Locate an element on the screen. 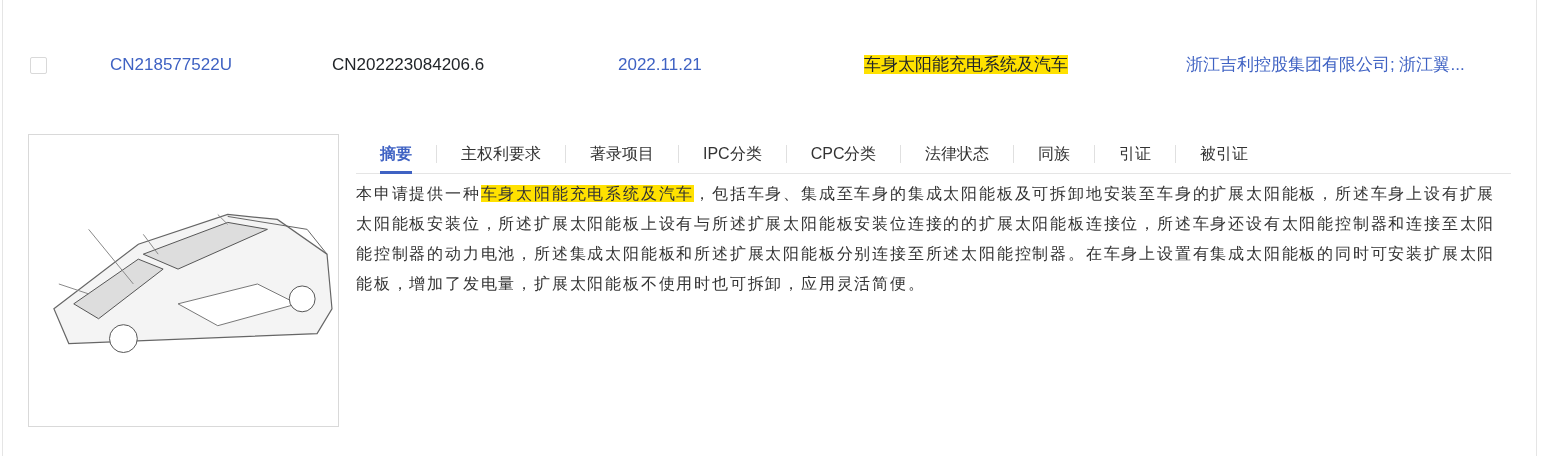 The height and width of the screenshot is (456, 1546). application-number: CN202223084206.6 is located at coordinates (408, 65).